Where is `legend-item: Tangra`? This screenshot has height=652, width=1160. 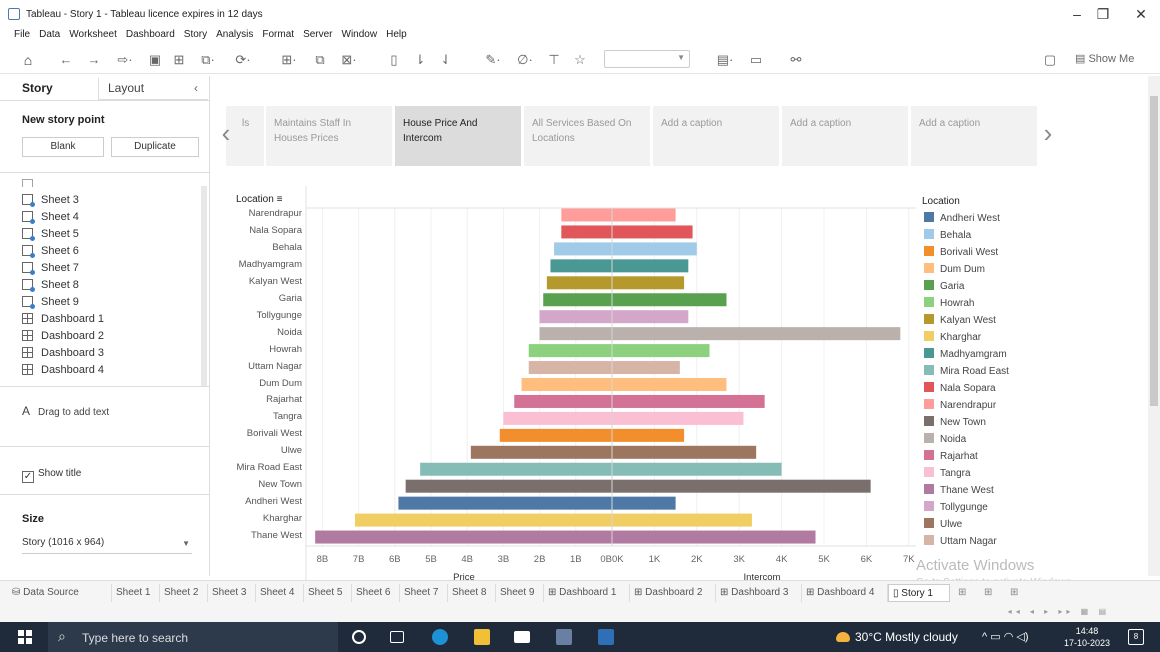
legend-item: Tangra is located at coordinates (947, 475).